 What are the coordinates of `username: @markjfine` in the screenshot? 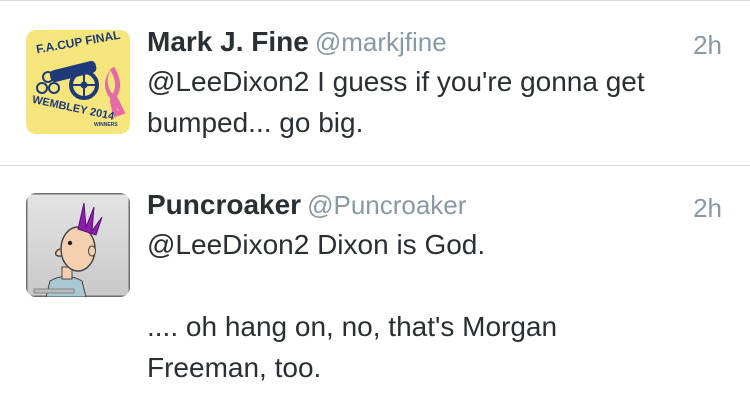 It's located at (381, 42).